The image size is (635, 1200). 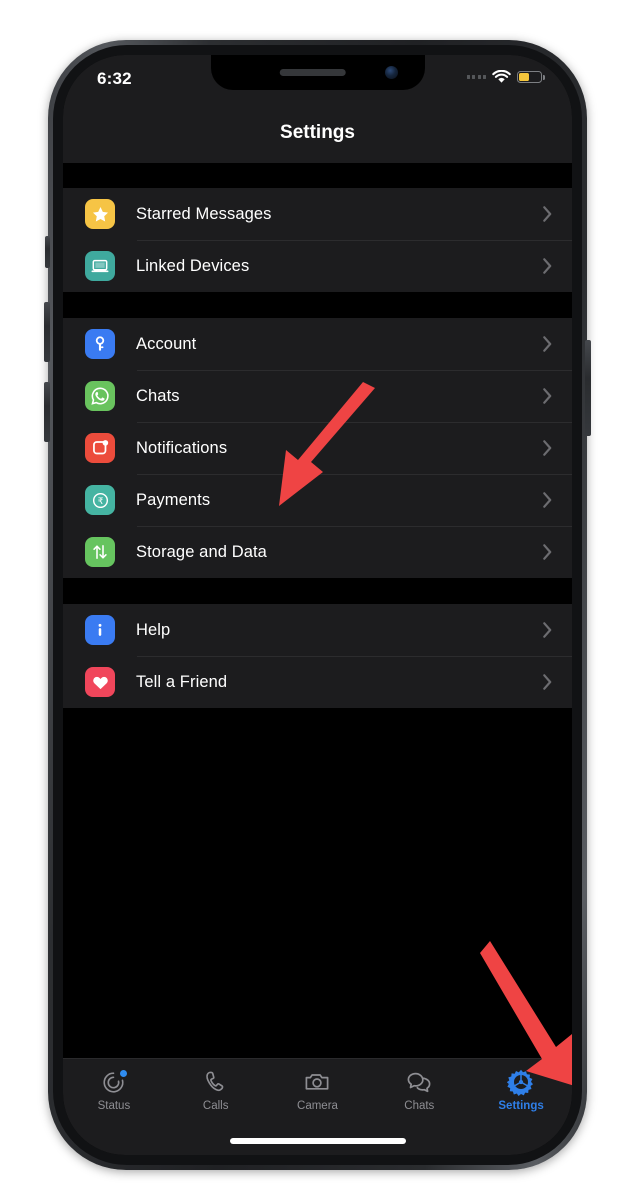 I want to click on group-support: Help Tell a Friend, so click(x=317, y=656).